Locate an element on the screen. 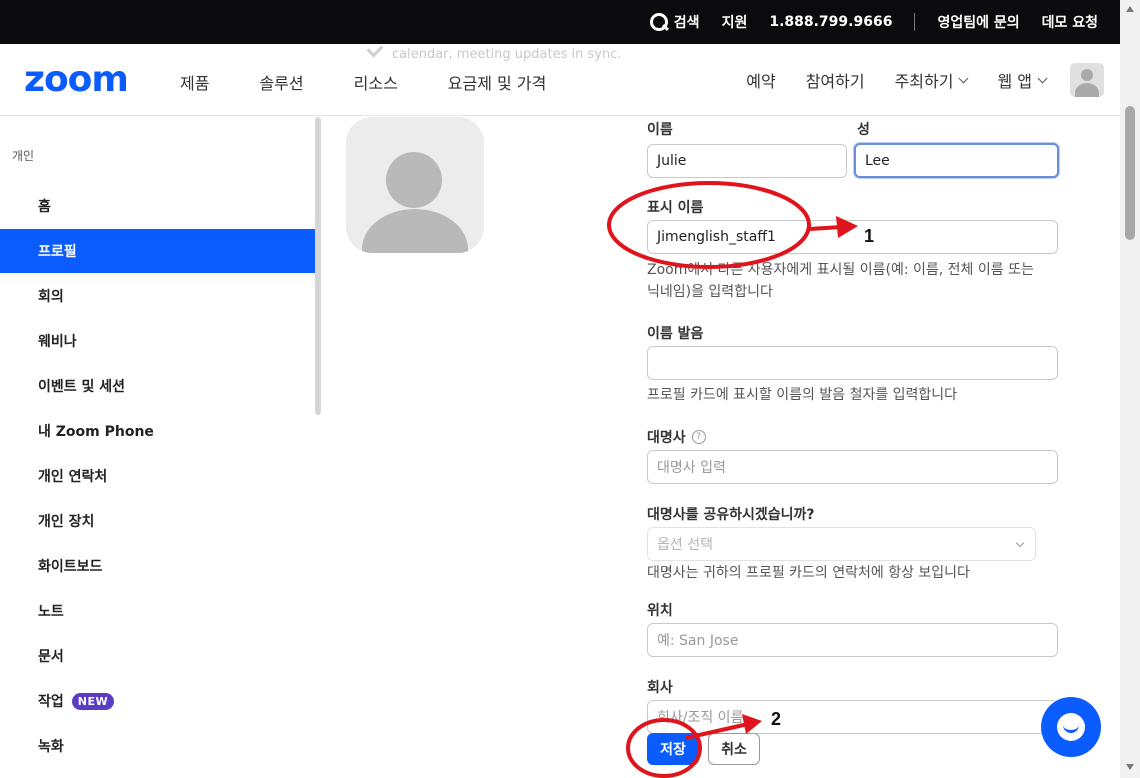 The width and height of the screenshot is (1140, 778). sidebar-item-profile: 프로필 is located at coordinates (158, 251).